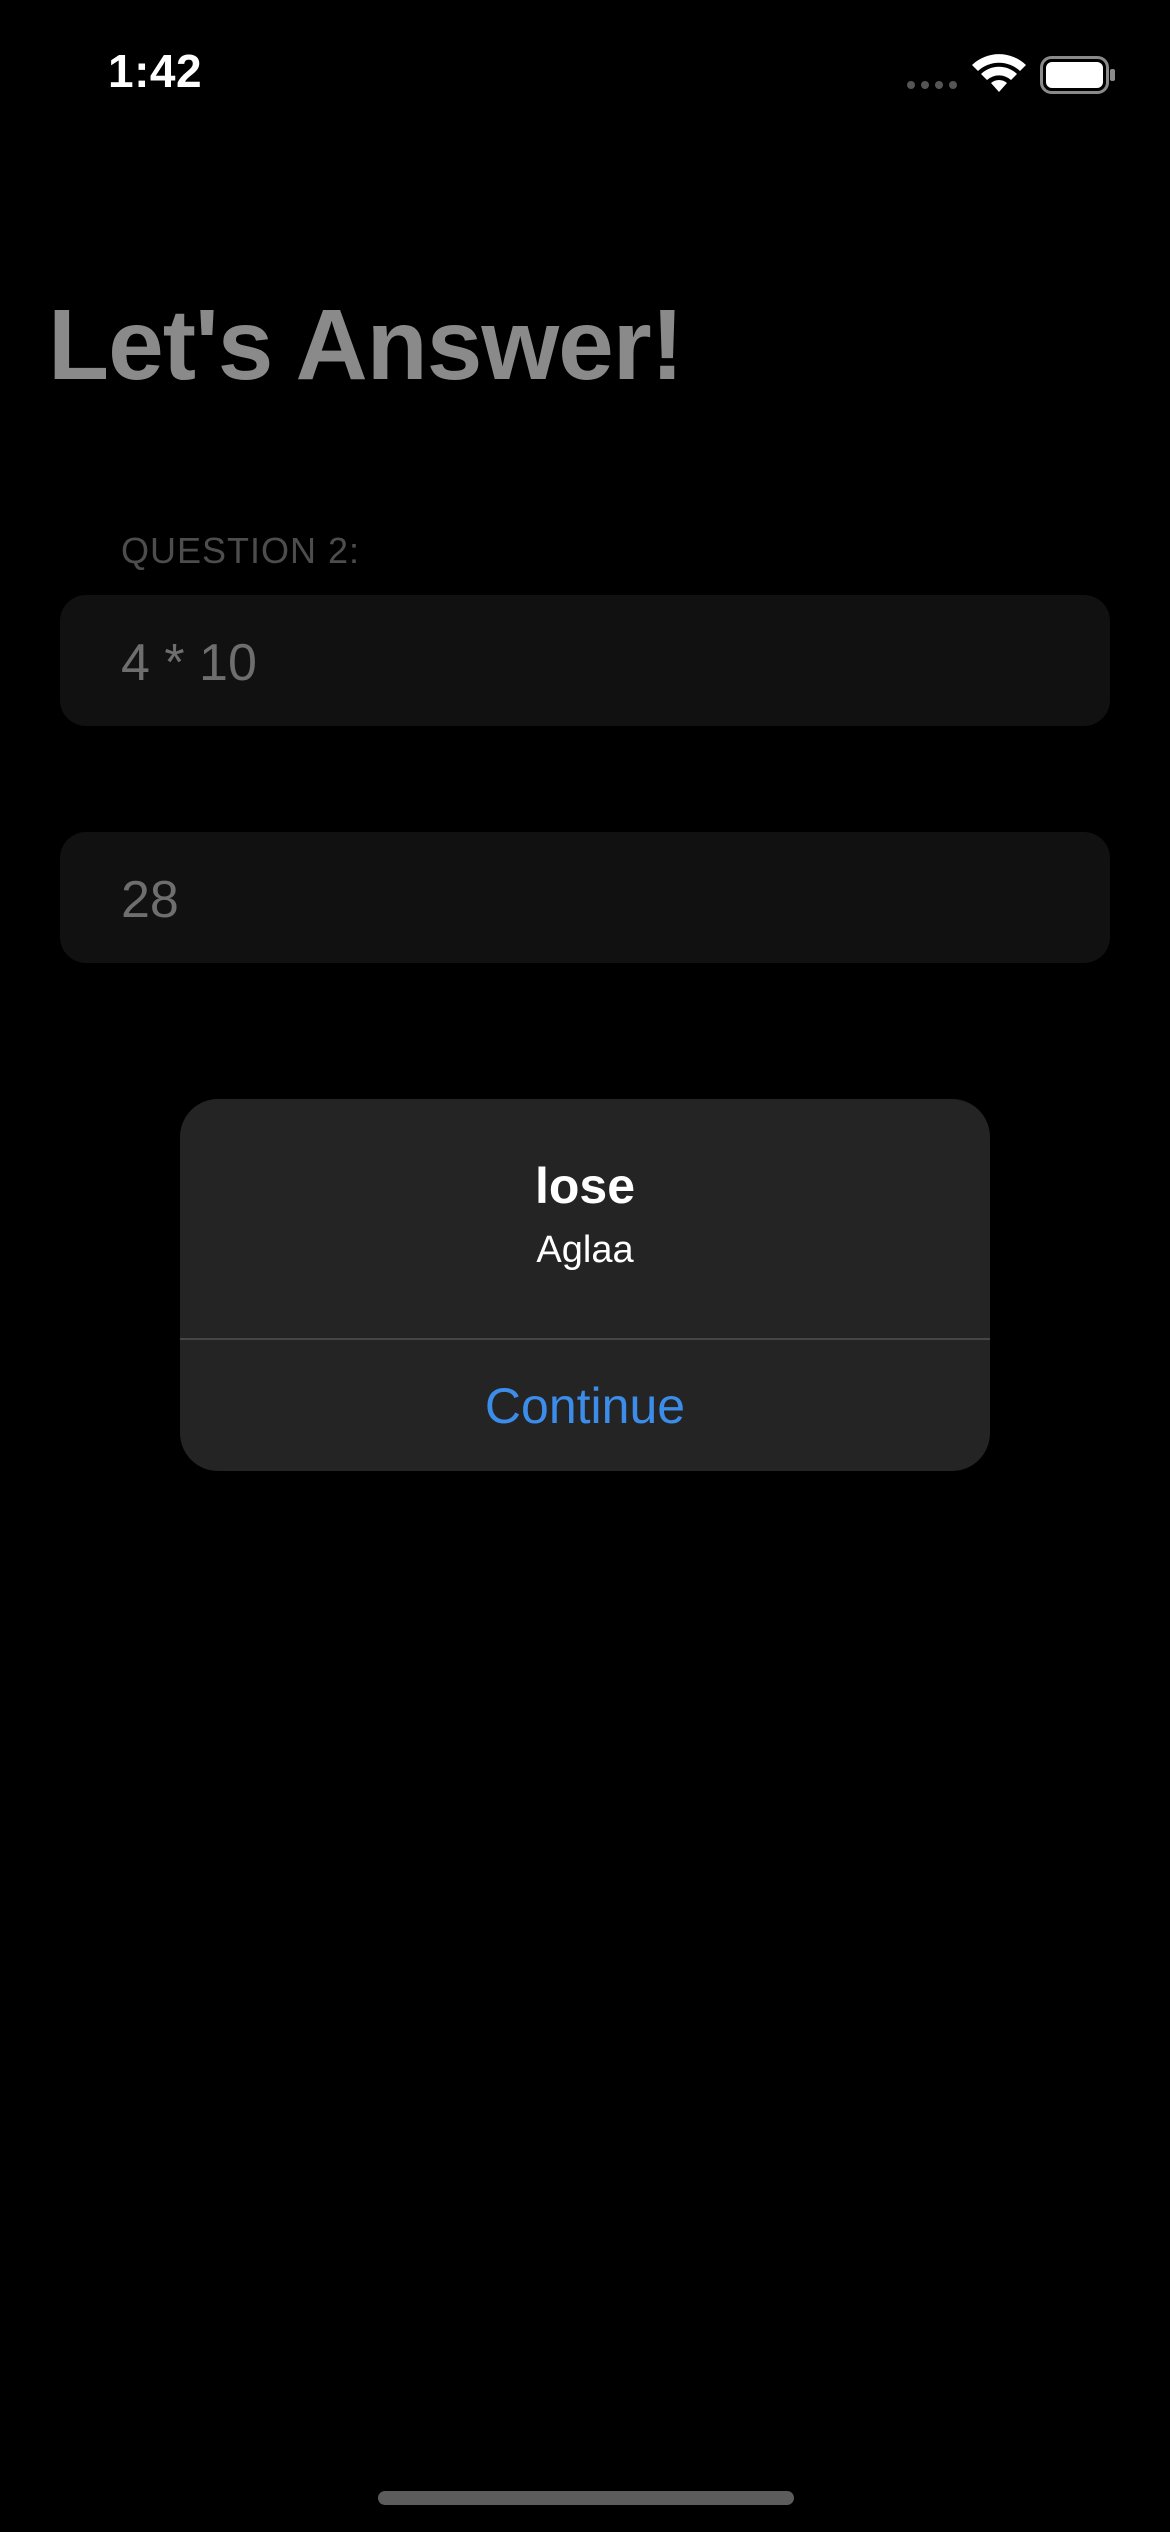  What do you see at coordinates (155, 71) in the screenshot?
I see `status-time: 1:42` at bounding box center [155, 71].